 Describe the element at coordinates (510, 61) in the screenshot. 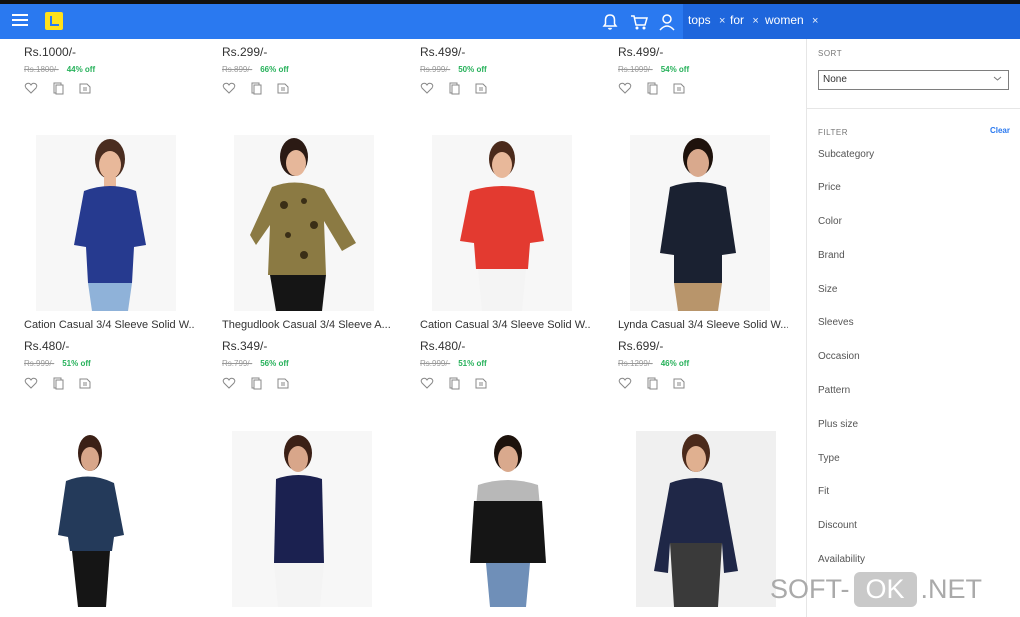

I see `product-card: Rs.499/- Rs.999/- 50% off` at that location.